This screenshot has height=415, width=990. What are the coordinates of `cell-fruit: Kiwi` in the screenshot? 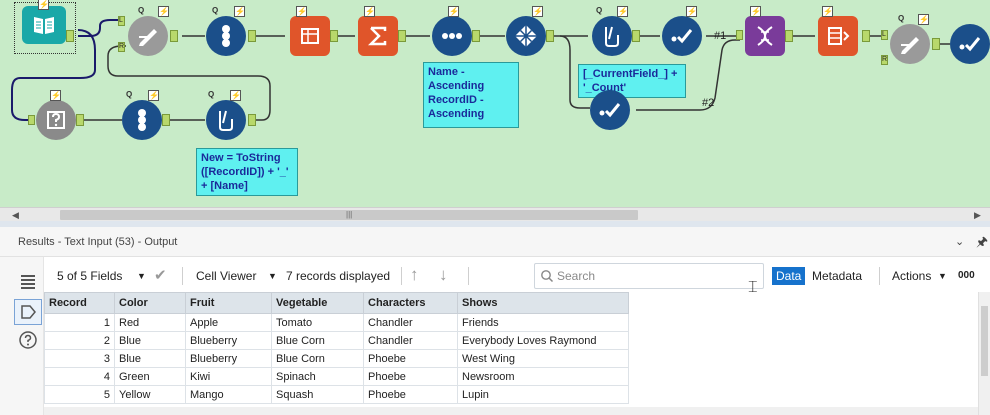 It's located at (228, 376).